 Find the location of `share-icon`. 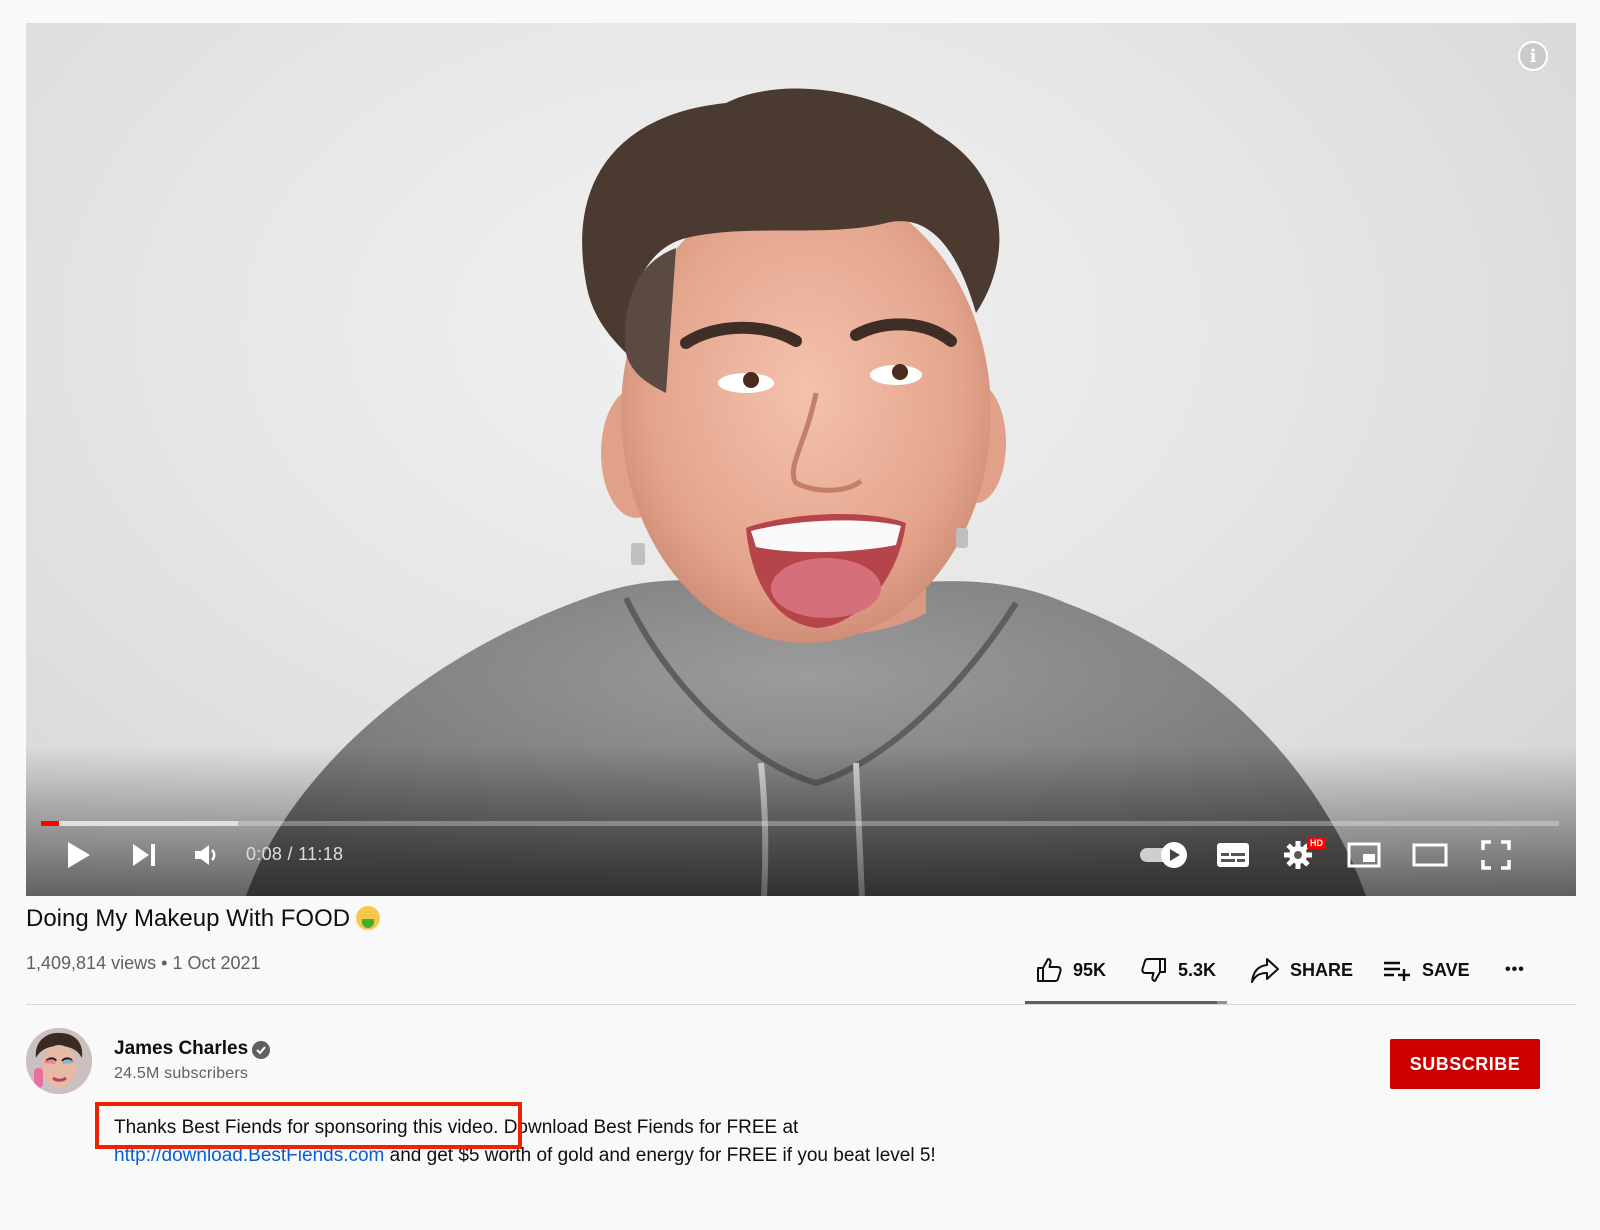

share-icon is located at coordinates (1265, 970).